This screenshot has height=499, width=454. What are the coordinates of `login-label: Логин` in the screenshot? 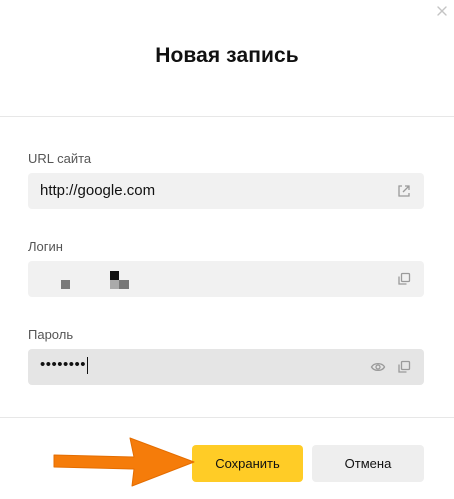 It's located at (45, 246).